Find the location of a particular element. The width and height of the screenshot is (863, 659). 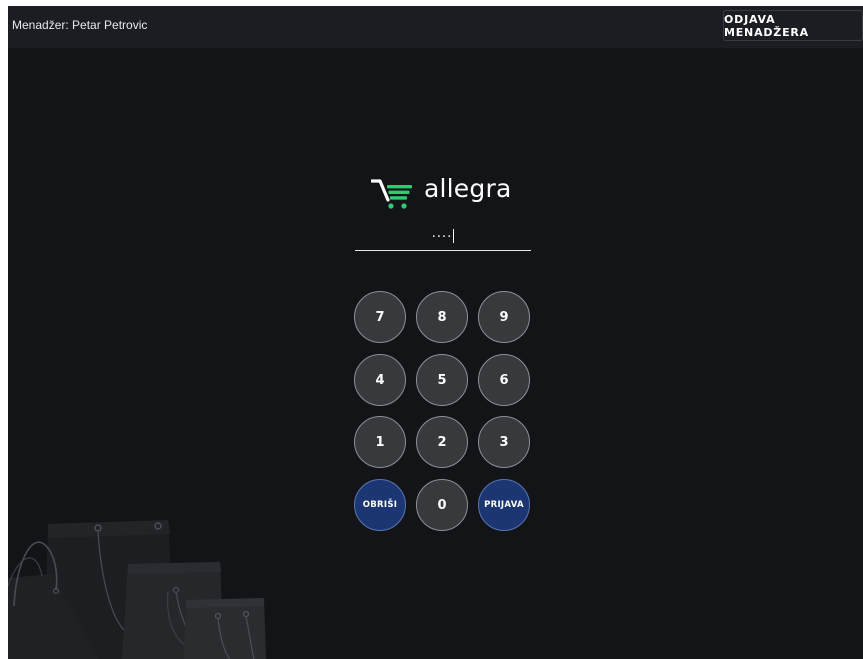

key-4: 4 is located at coordinates (380, 380).